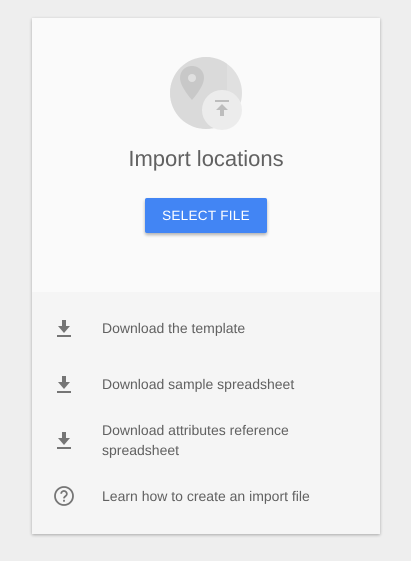 This screenshot has width=411, height=561. What do you see at coordinates (206, 159) in the screenshot?
I see `dialog-title: Import locations` at bounding box center [206, 159].